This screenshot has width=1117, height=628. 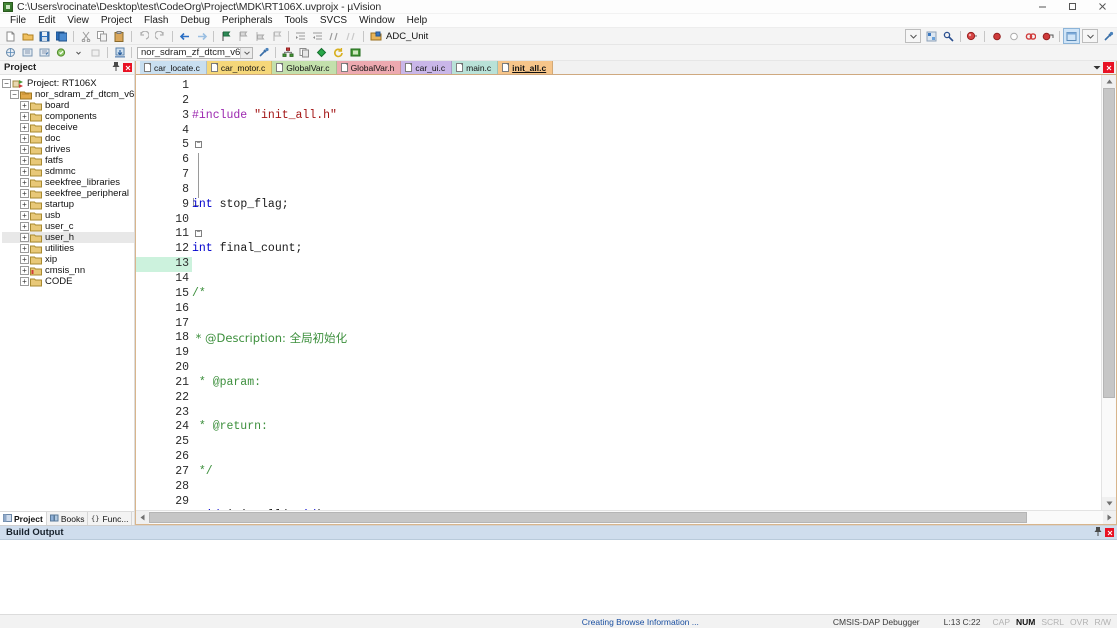 What do you see at coordinates (142, 517) in the screenshot?
I see `scroll-left-icon` at bounding box center [142, 517].